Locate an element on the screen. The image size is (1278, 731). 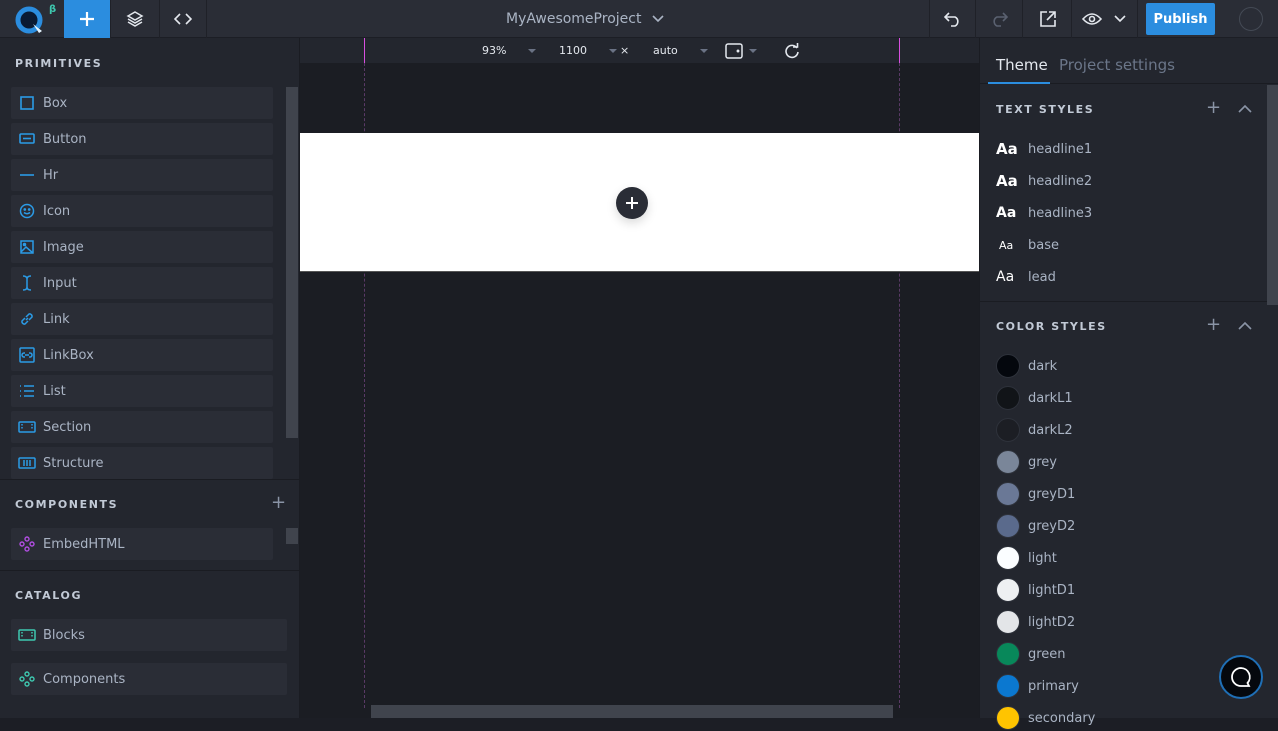
primitive-label: Input is located at coordinates (60, 283).